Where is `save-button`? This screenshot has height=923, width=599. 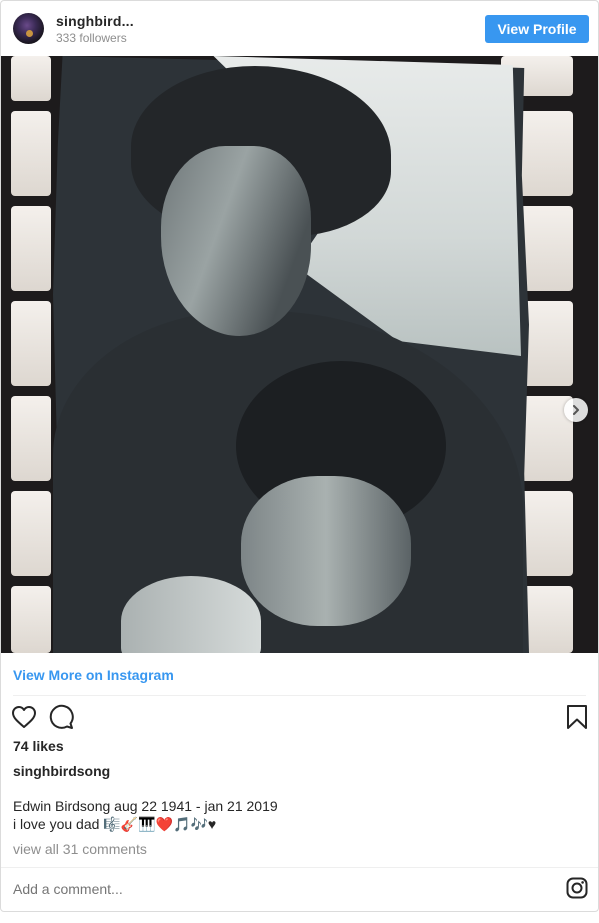
save-button is located at coordinates (577, 717).